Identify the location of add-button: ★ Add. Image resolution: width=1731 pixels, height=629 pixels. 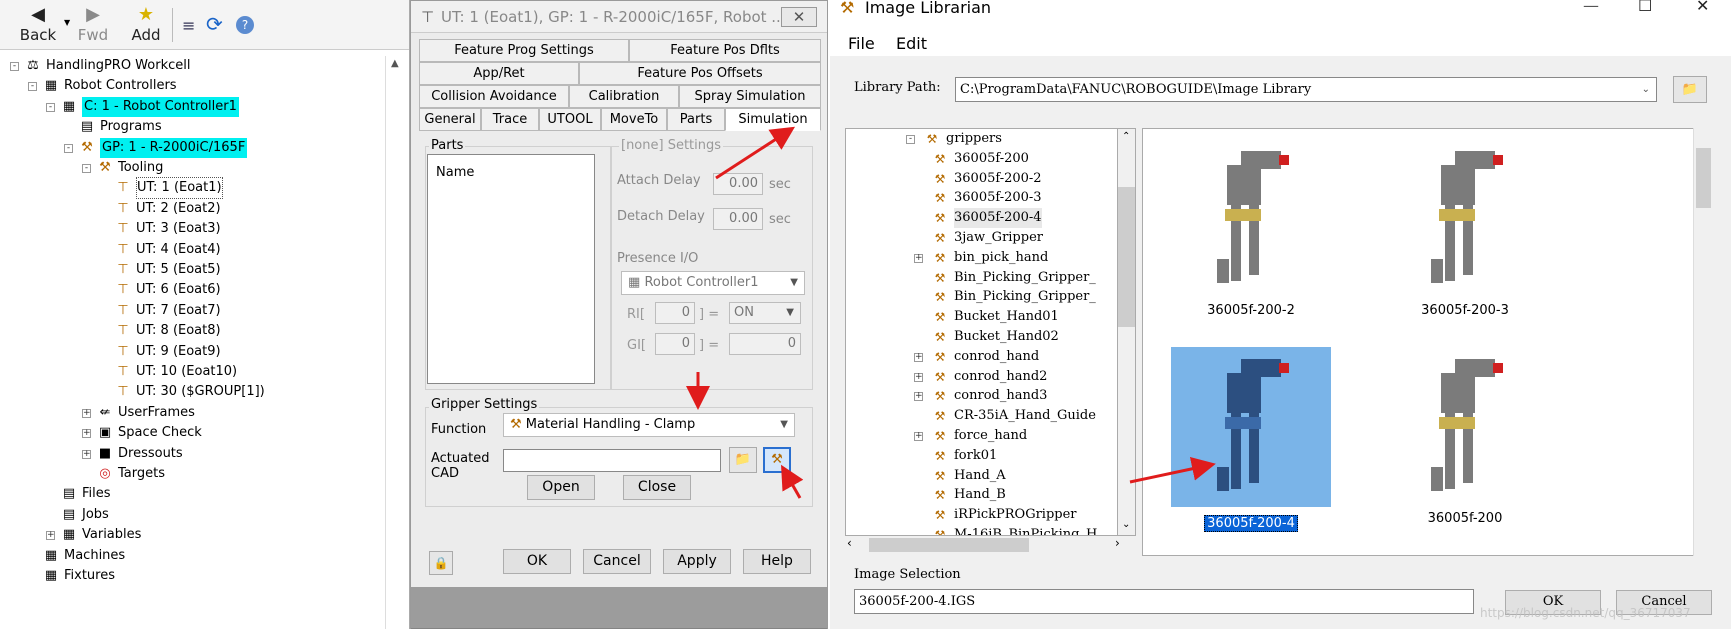
(146, 24).